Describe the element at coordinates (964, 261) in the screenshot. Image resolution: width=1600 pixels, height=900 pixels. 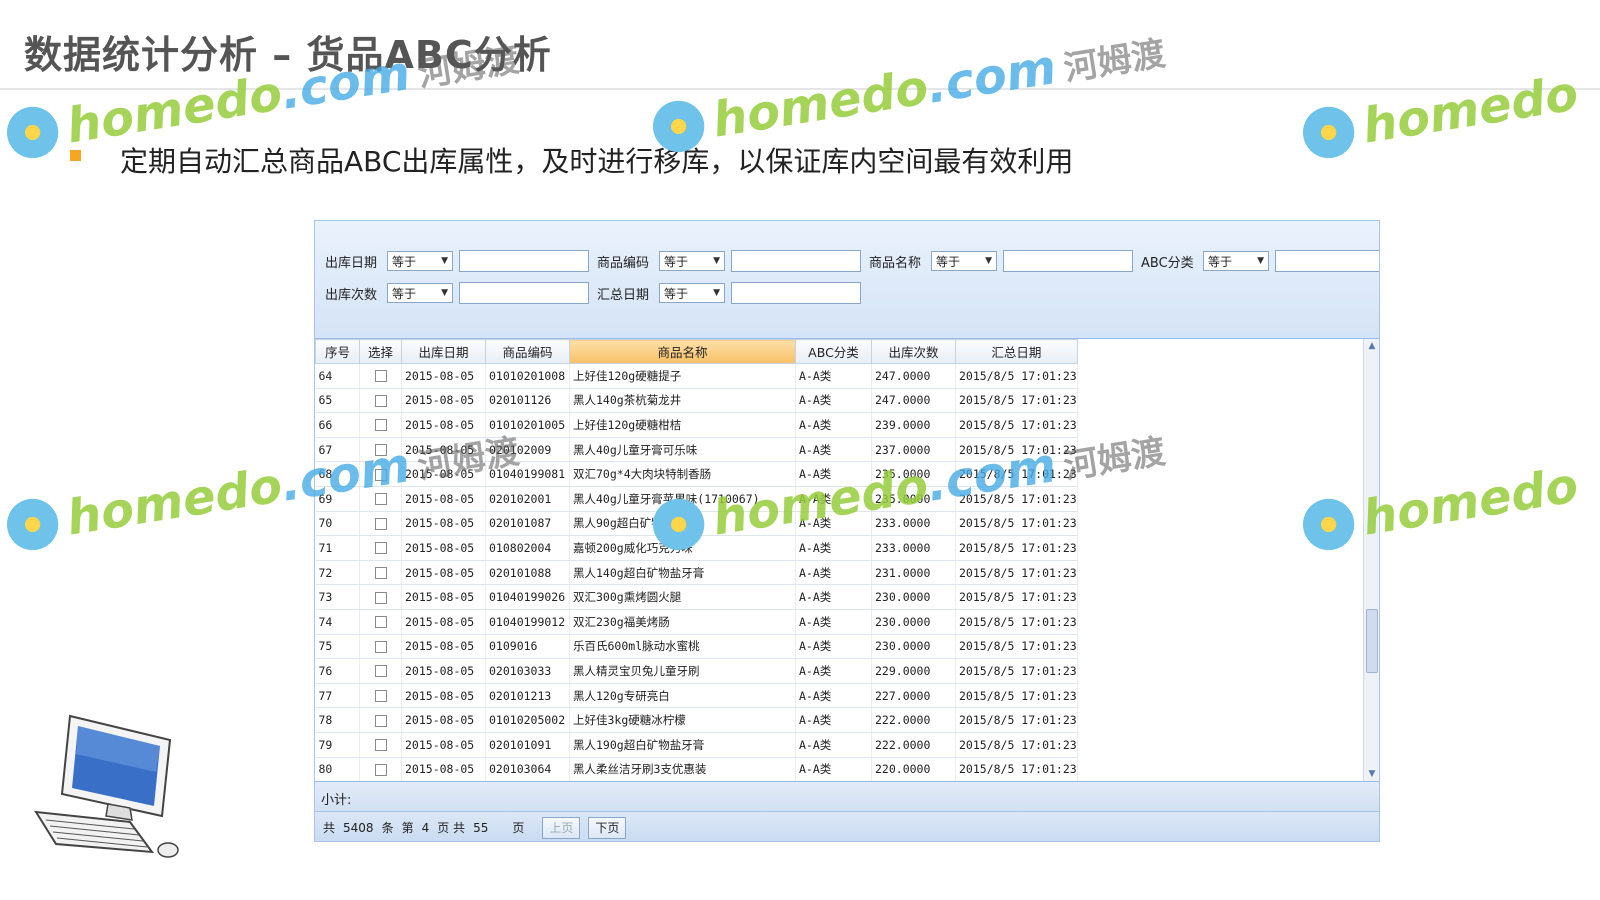
I see `filter-operator-product-name: 等于 ▼` at that location.